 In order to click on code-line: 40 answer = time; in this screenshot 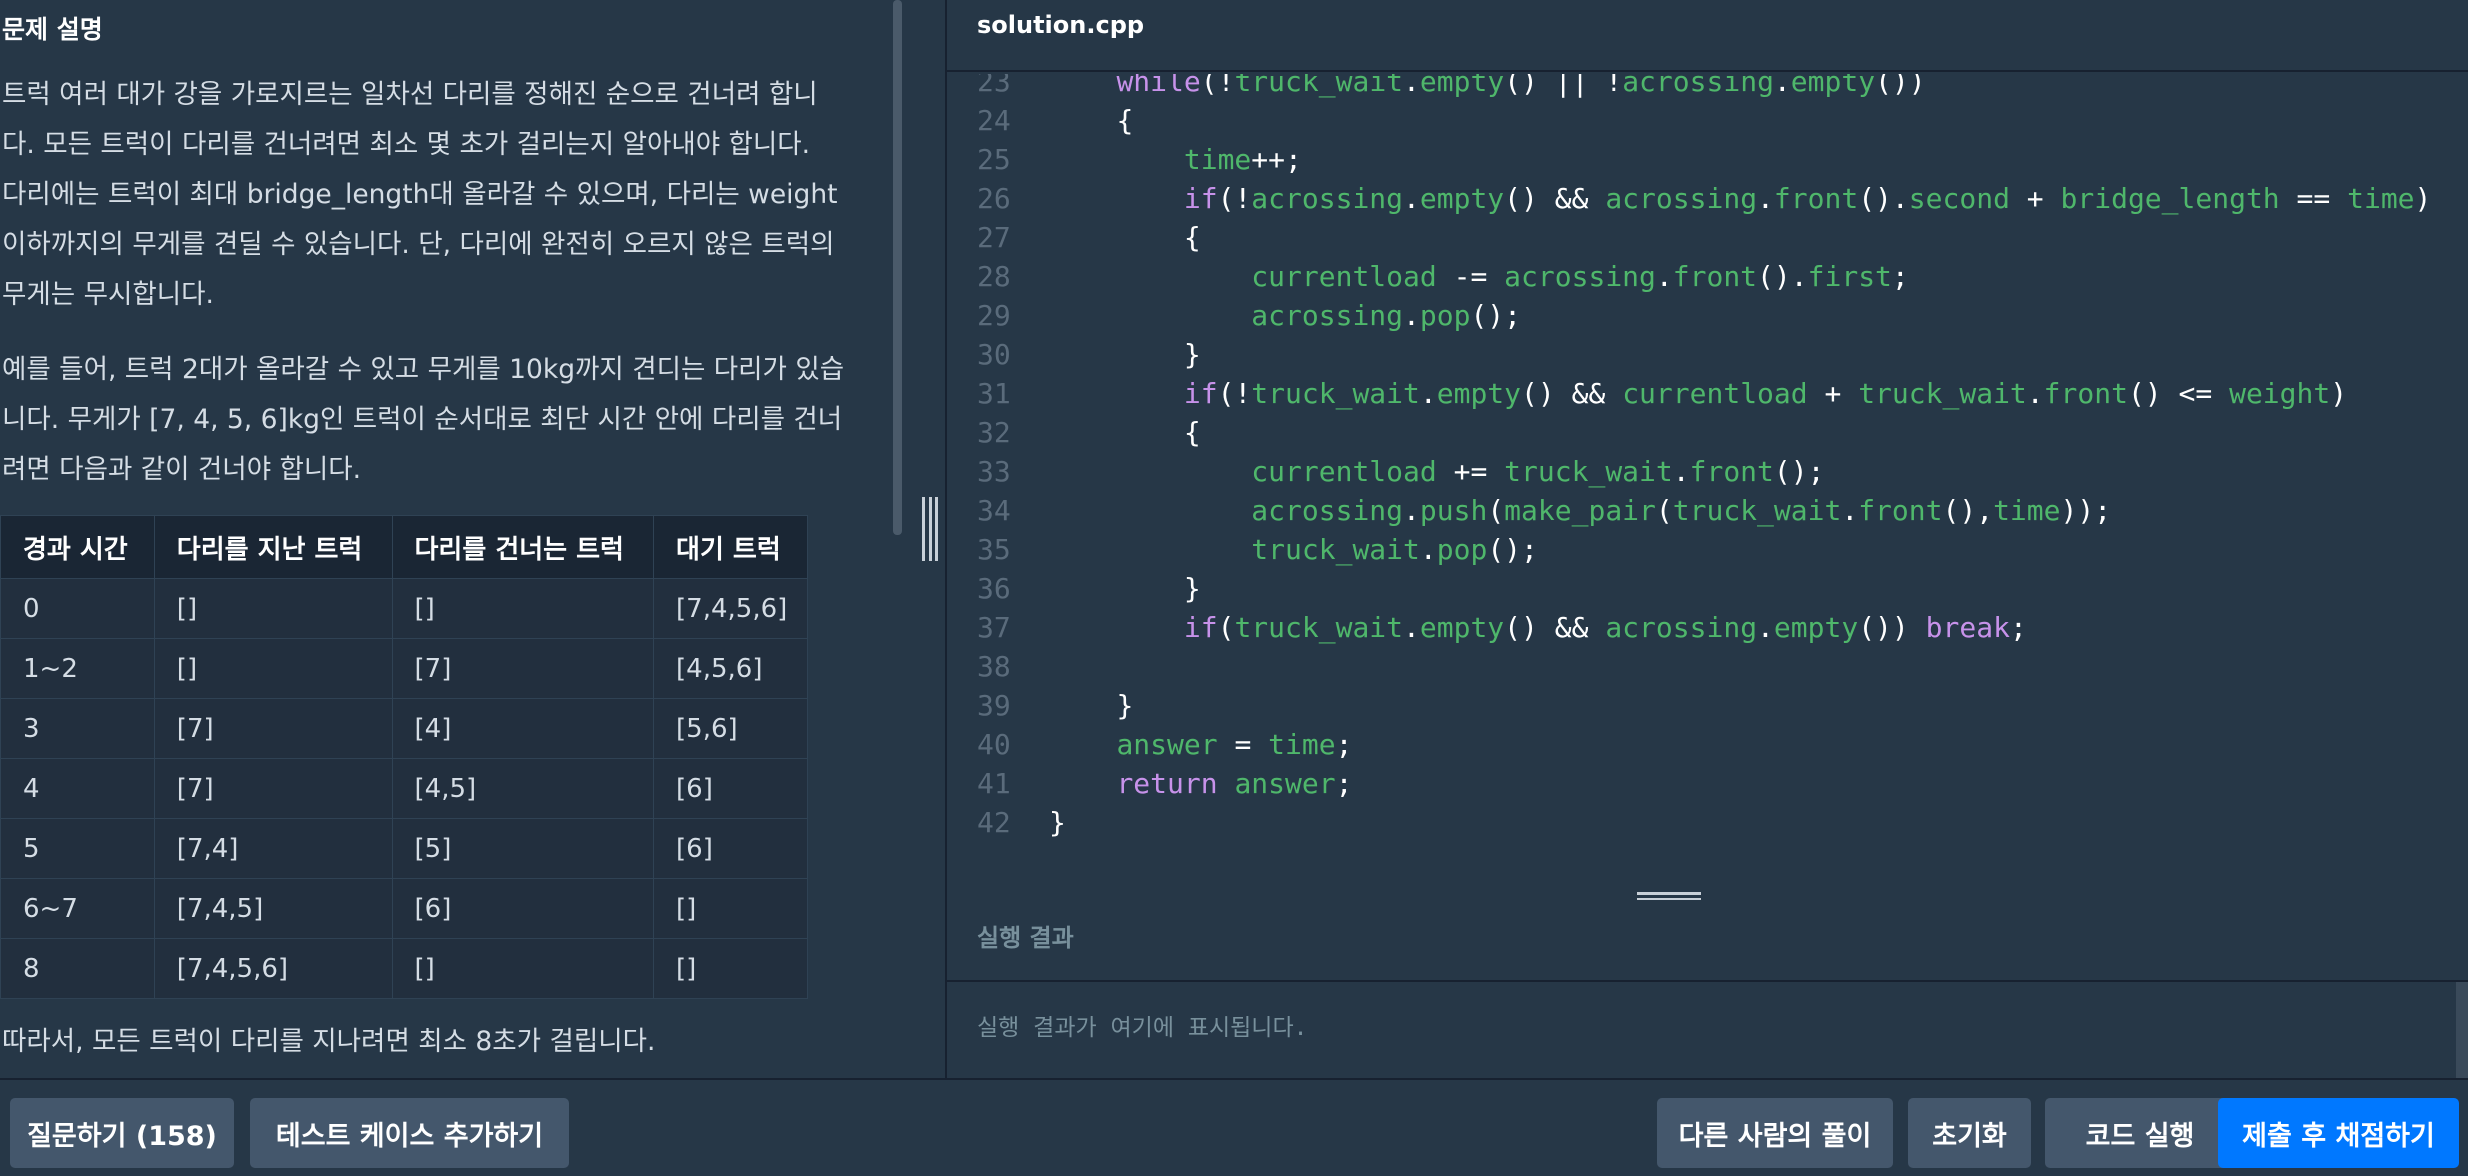, I will do `click(1707, 744)`.